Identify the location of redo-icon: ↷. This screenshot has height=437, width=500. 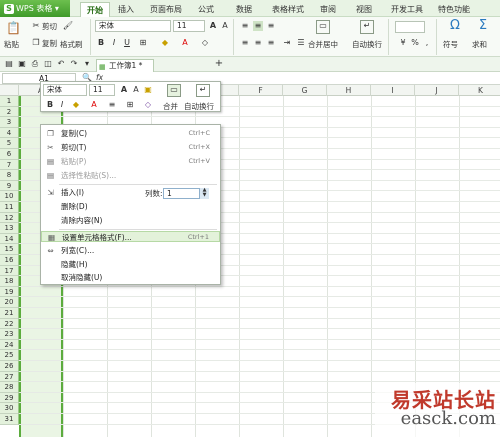
(74, 64).